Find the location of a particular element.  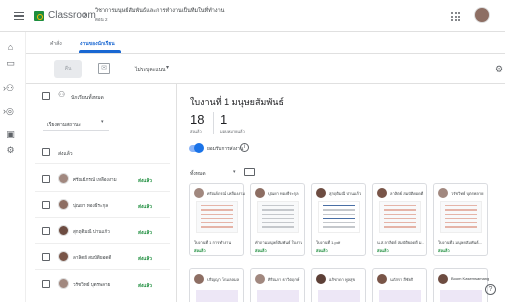

email-icon: ✉ is located at coordinates (104, 68).